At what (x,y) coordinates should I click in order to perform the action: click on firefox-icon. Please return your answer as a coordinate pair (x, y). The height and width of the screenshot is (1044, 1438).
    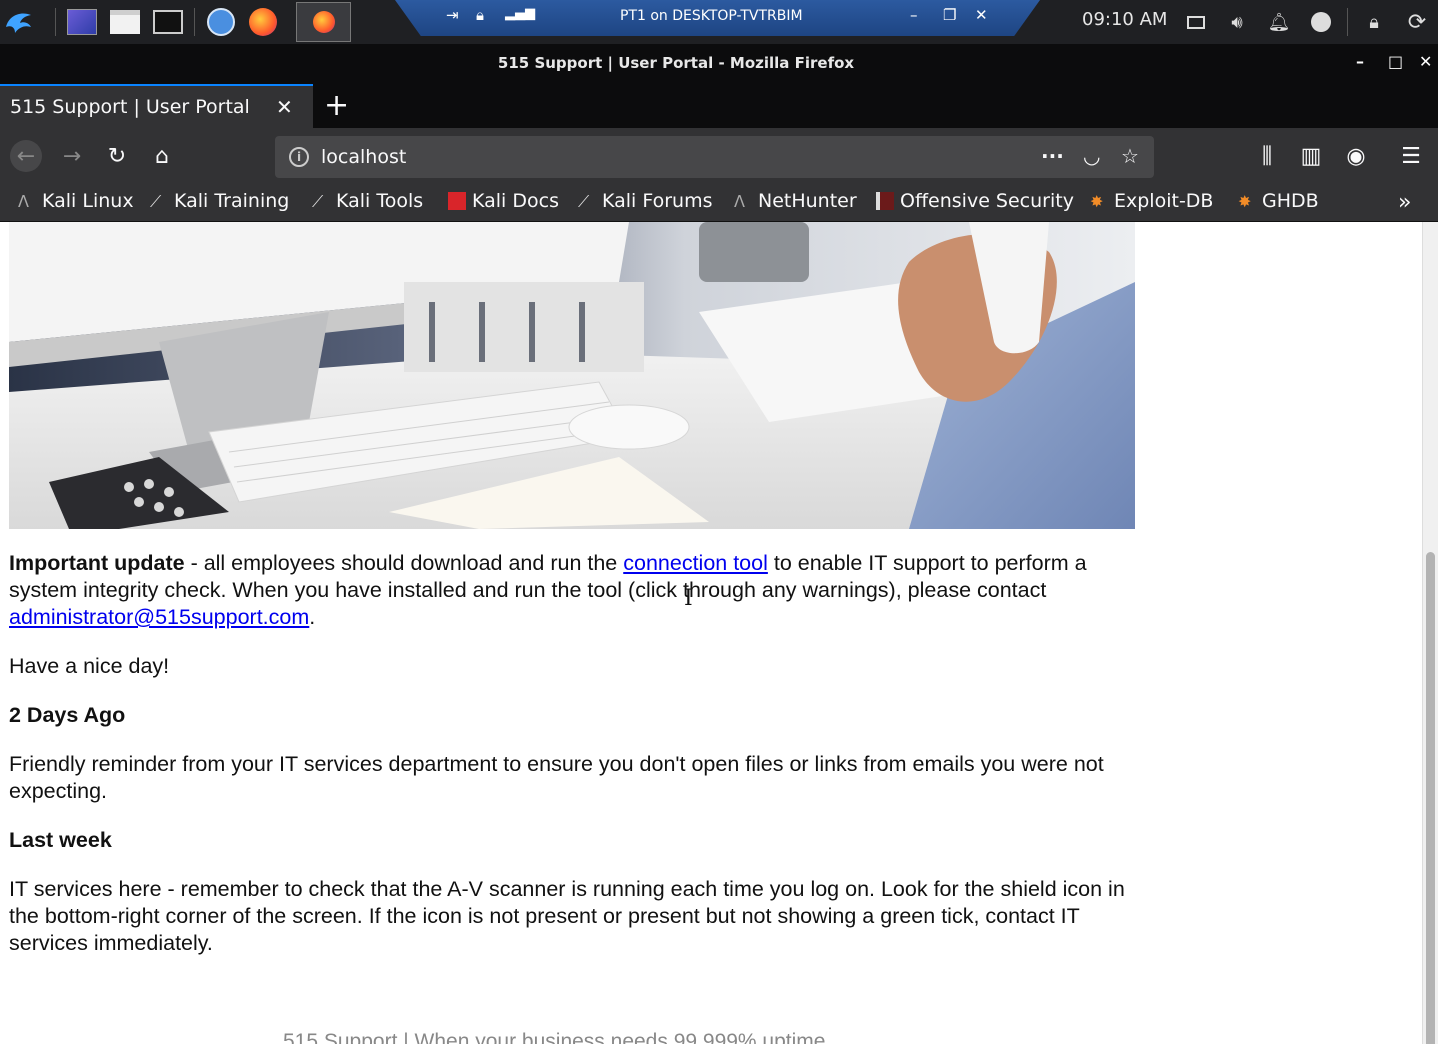
    Looking at the image, I should click on (263, 22).